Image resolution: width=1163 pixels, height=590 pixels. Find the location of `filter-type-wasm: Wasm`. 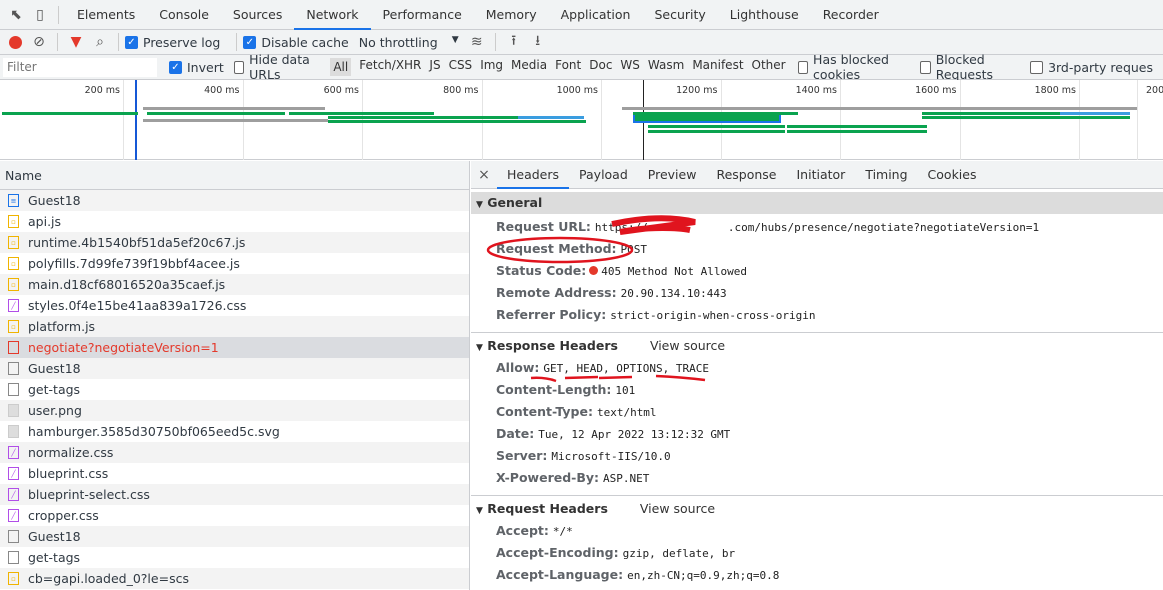

filter-type-wasm: Wasm is located at coordinates (666, 67).